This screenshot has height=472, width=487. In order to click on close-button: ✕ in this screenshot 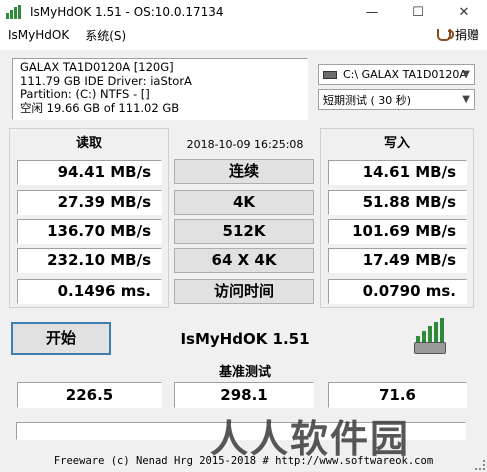, I will do `click(464, 12)`.